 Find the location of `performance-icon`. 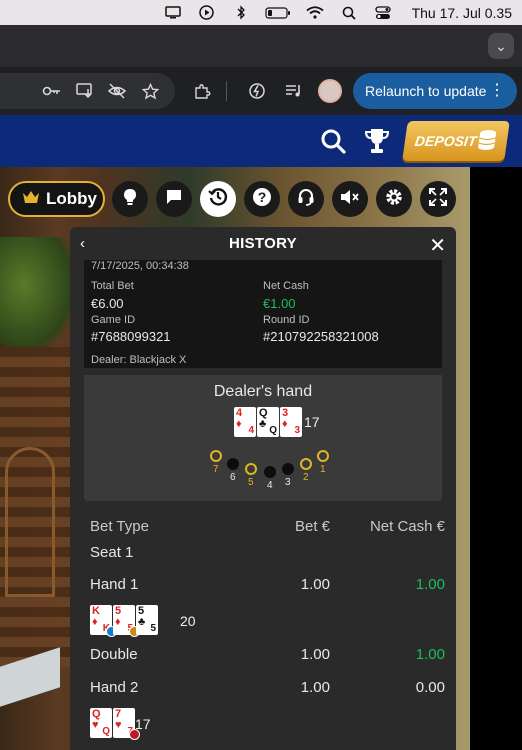

performance-icon is located at coordinates (257, 91).